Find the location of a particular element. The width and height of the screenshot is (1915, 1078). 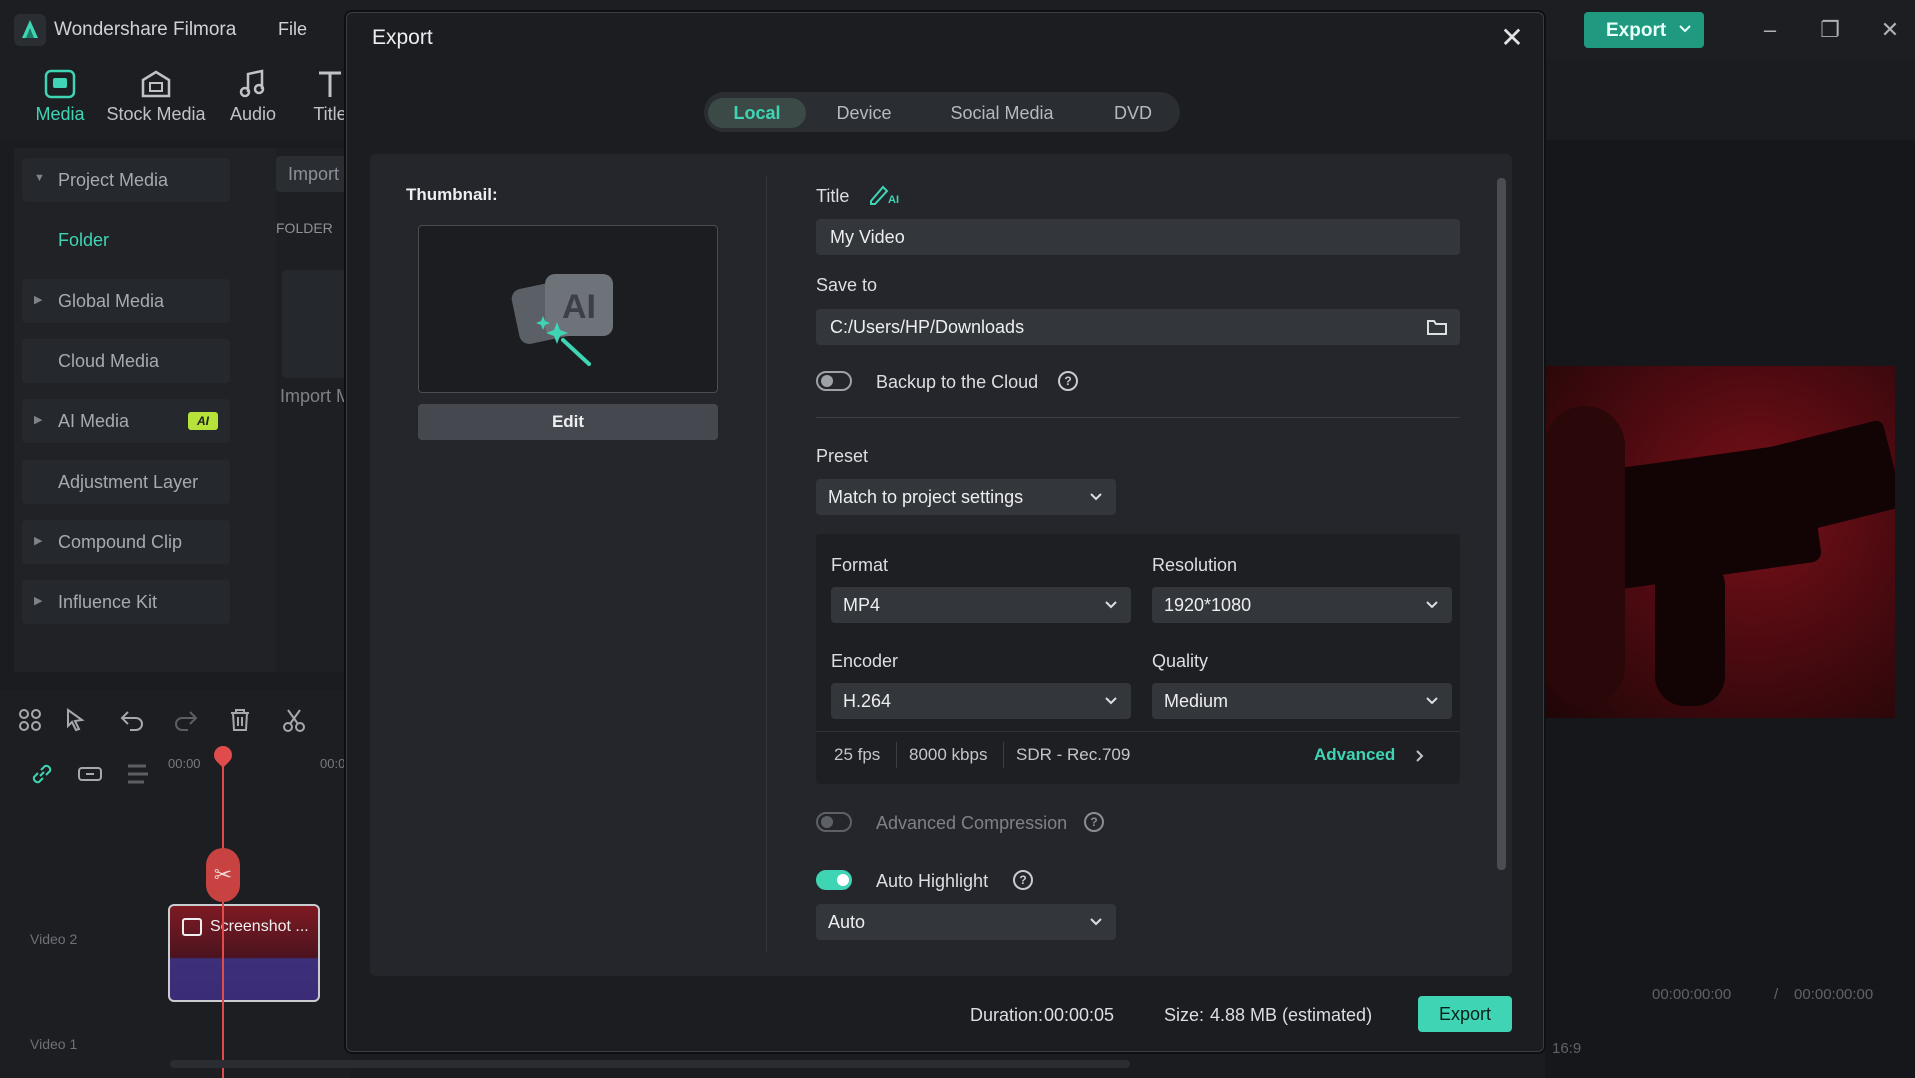

scissors-icon is located at coordinates (294, 720).